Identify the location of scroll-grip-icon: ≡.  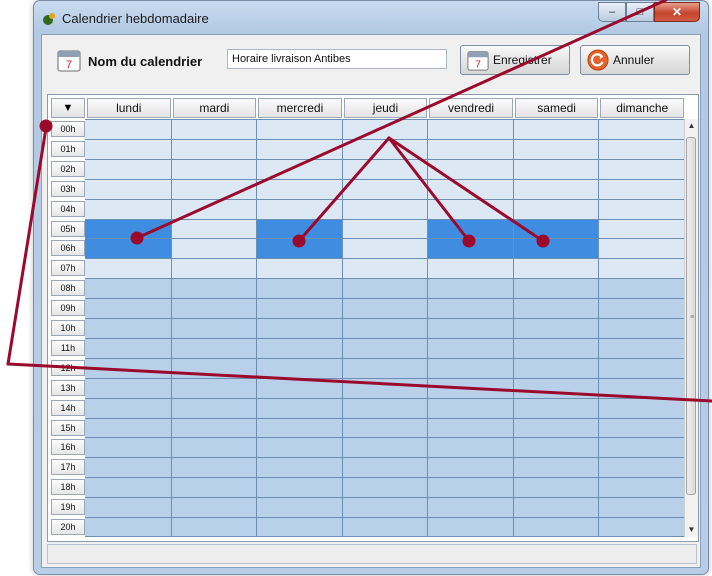
(692, 317).